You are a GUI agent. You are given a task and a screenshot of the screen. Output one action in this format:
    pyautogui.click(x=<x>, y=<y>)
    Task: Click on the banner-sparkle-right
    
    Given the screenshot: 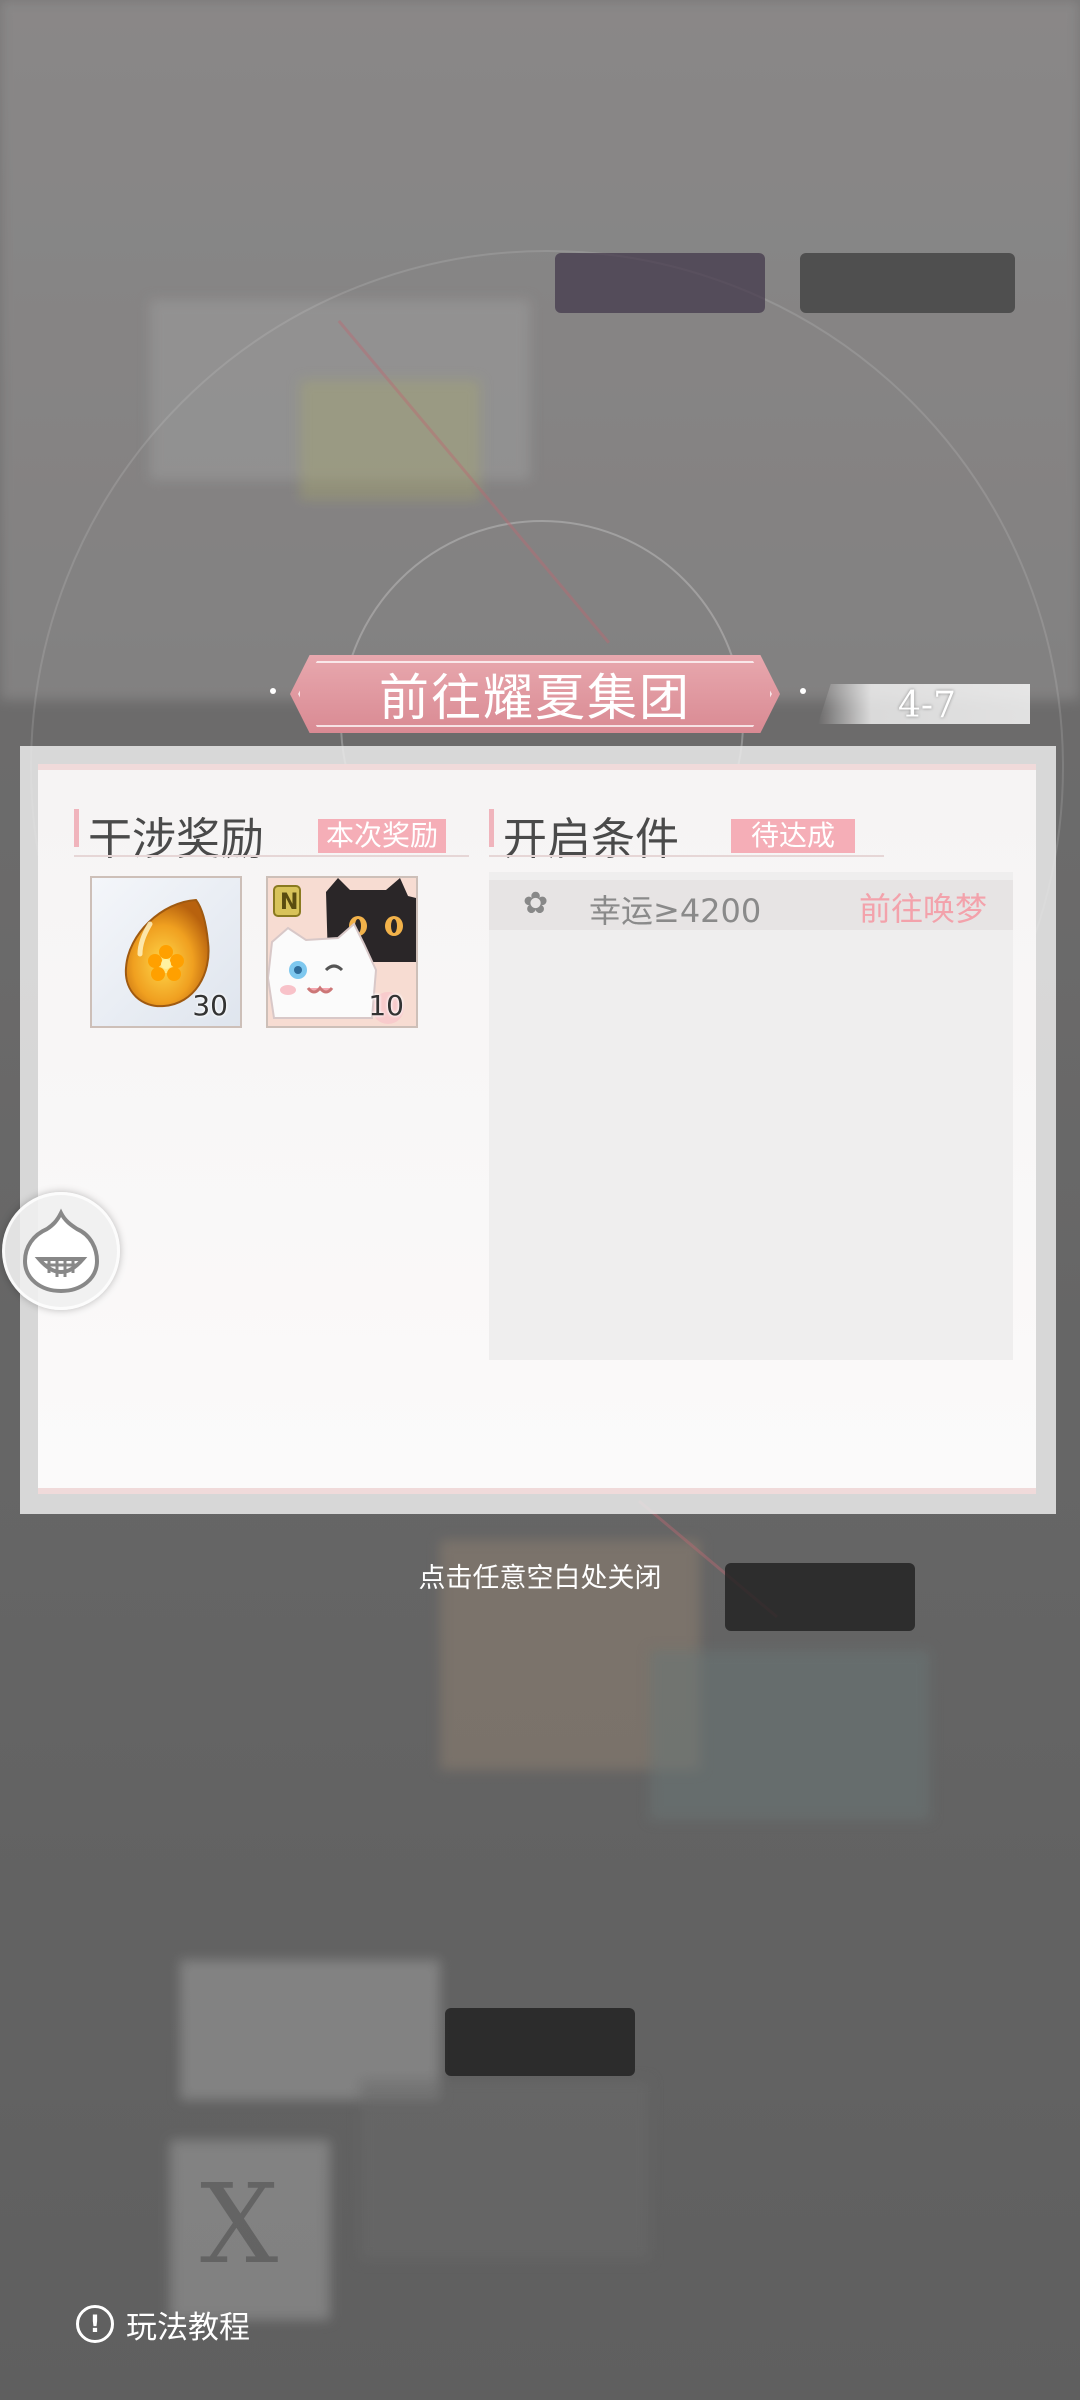 What is the action you would take?
    pyautogui.click(x=803, y=691)
    